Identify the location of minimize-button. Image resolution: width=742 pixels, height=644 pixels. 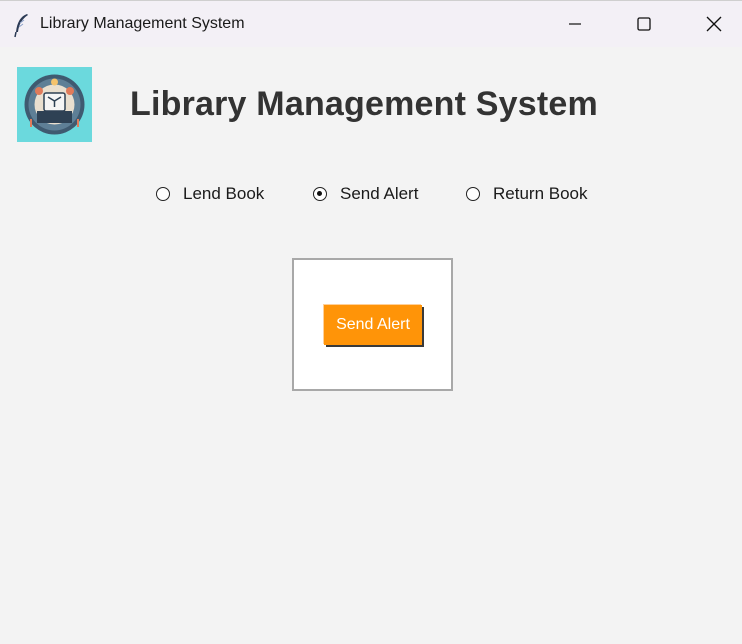
(575, 24).